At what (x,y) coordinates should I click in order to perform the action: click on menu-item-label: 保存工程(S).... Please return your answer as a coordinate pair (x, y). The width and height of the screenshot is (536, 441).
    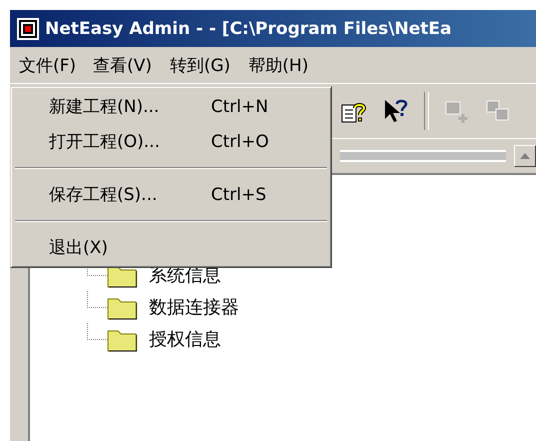
    Looking at the image, I should click on (103, 195).